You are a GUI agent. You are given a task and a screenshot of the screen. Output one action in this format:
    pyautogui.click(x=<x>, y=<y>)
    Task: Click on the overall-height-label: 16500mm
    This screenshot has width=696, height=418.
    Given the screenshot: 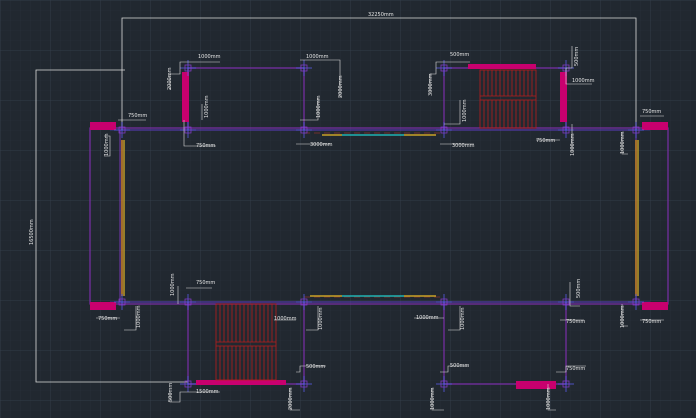 What is the action you would take?
    pyautogui.click(x=32, y=232)
    